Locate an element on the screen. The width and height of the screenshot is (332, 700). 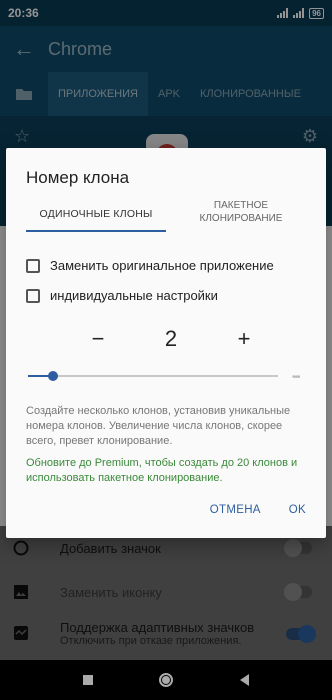
increment-button: + is located at coordinates (244, 339).